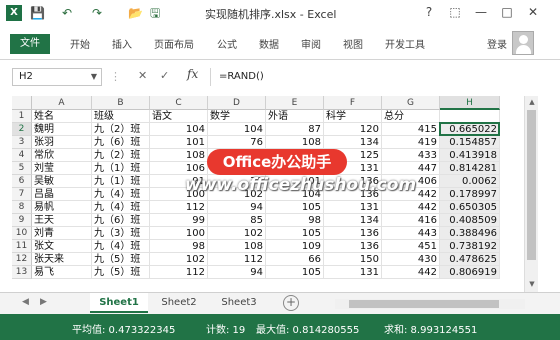  What do you see at coordinates (411, 155) in the screenshot?
I see `cell-g4: 433` at bounding box center [411, 155].